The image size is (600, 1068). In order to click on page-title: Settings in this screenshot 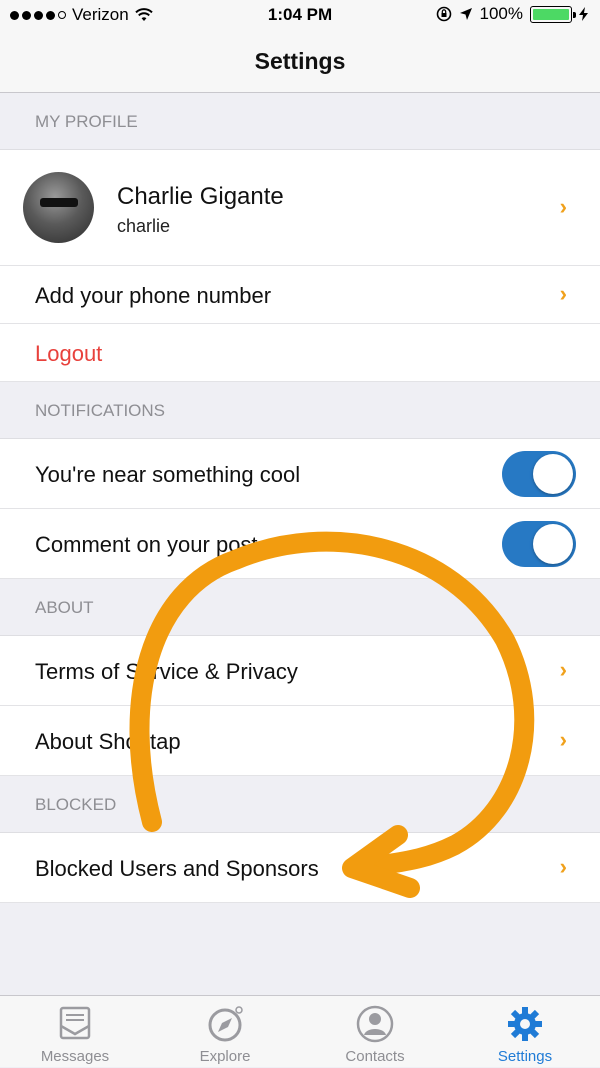, I will do `click(300, 61)`.